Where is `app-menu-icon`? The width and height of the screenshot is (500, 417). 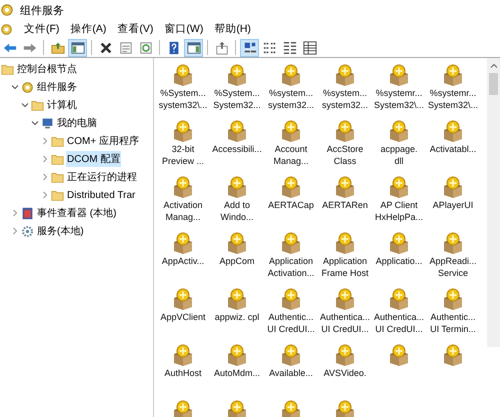 app-menu-icon is located at coordinates (6, 29).